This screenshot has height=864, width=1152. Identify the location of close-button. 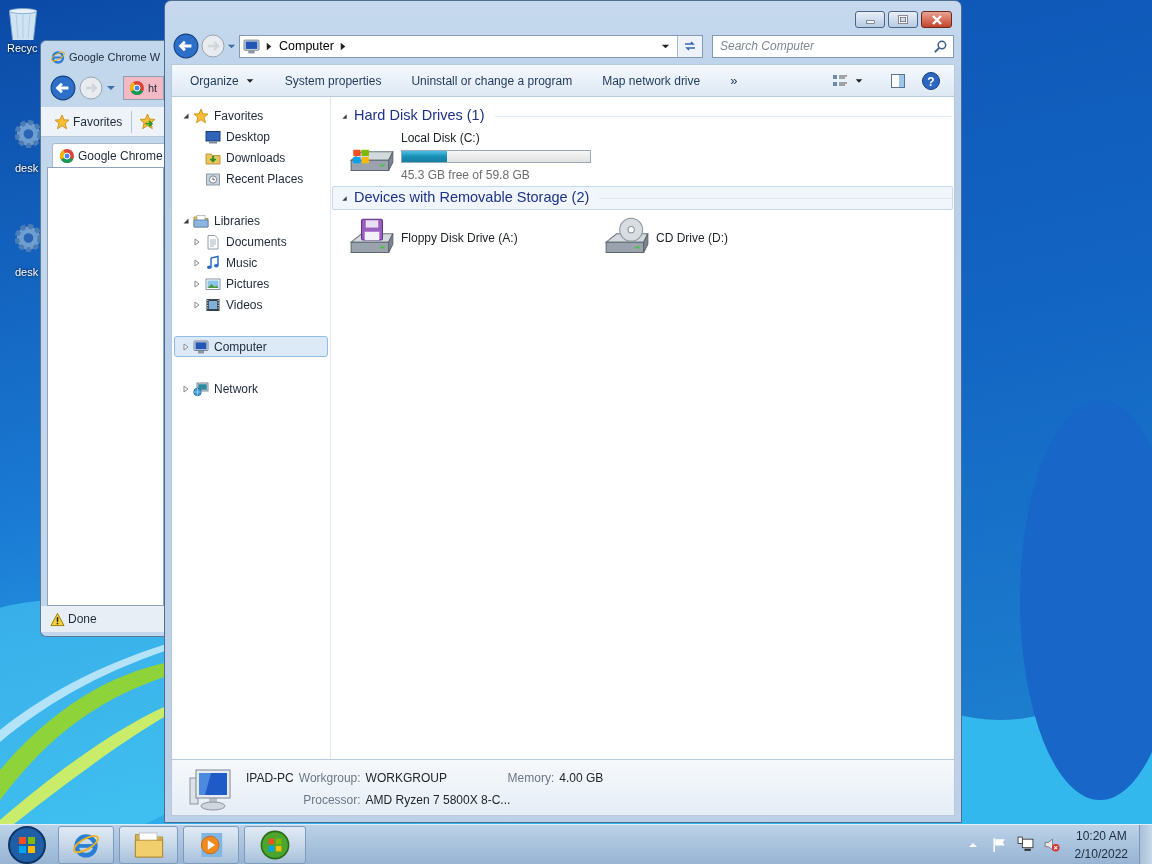
(936, 19).